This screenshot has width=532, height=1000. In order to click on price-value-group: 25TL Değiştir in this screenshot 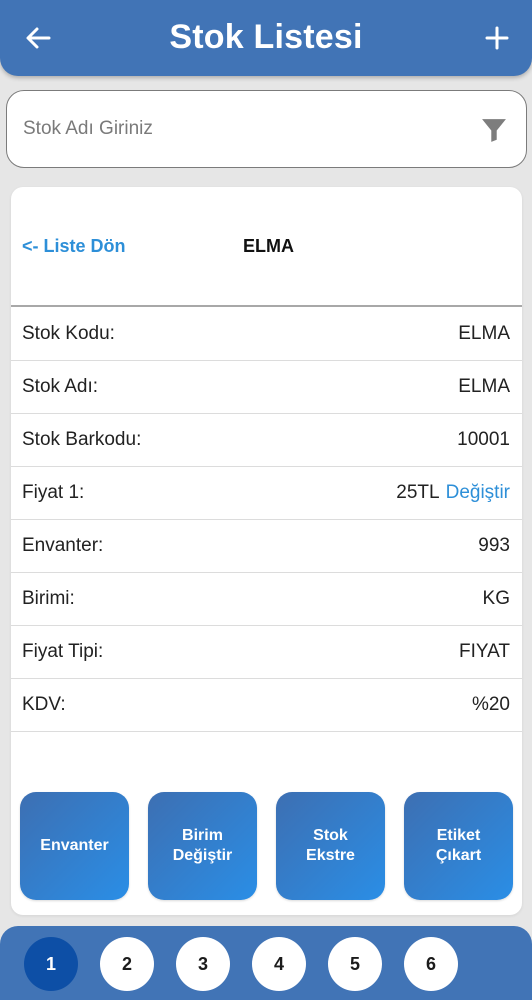, I will do `click(453, 493)`.